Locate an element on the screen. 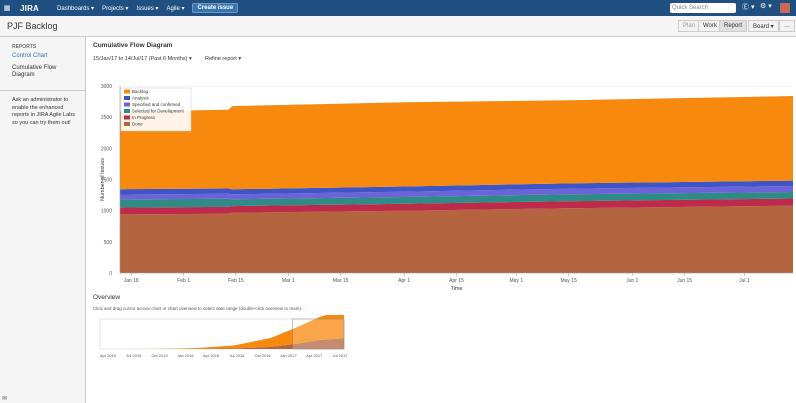 The image size is (796, 403). legend-item-done: Done is located at coordinates (137, 124).